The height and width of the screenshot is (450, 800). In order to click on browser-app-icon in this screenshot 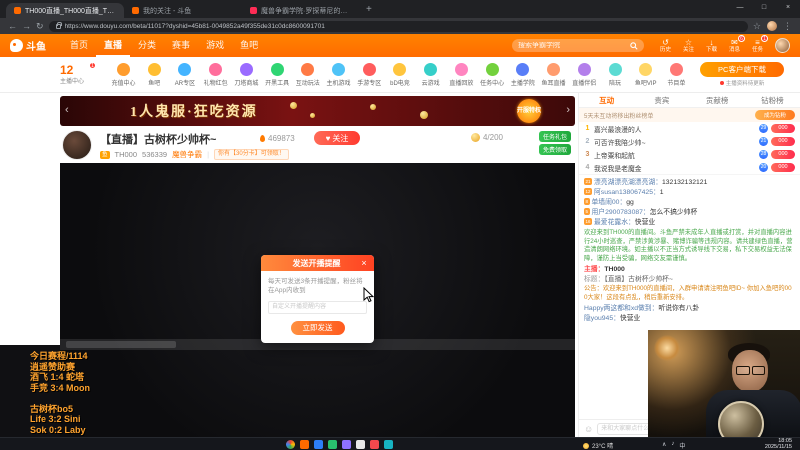, I will do `click(290, 444)`.